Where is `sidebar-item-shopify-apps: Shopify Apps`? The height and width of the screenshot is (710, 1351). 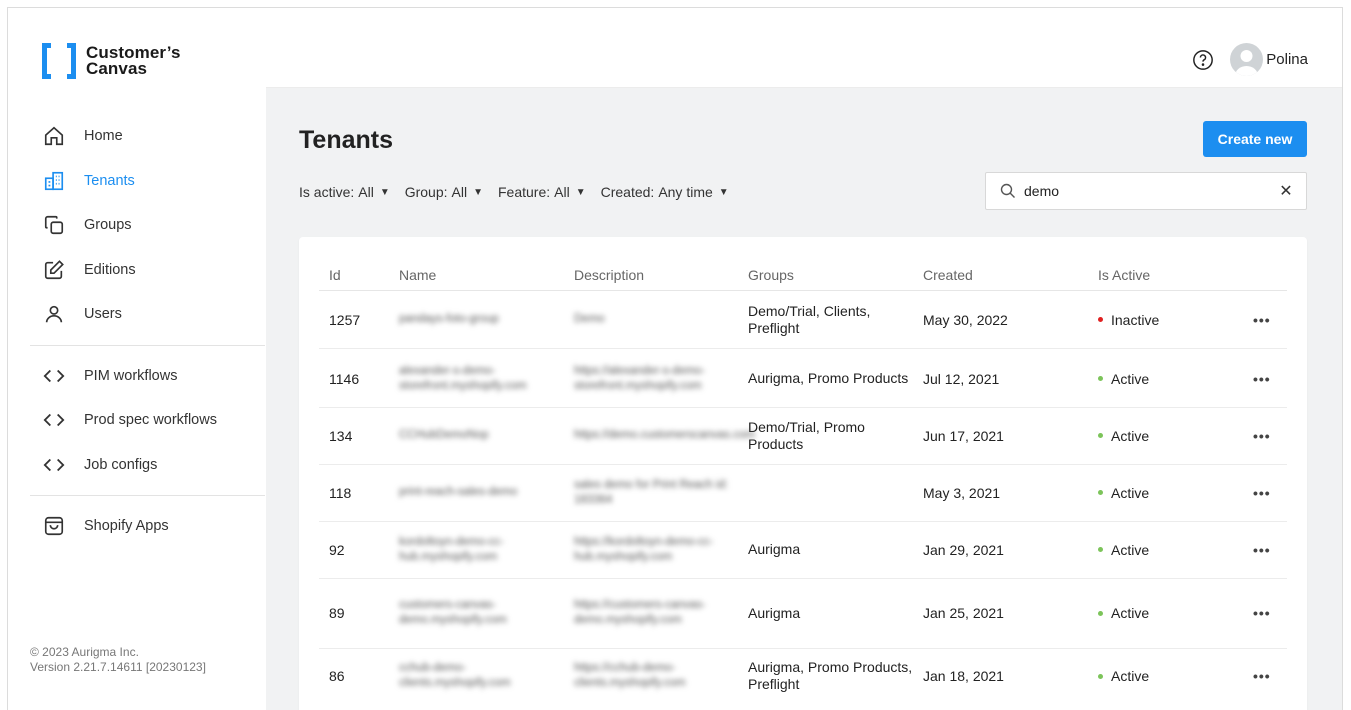 sidebar-item-shopify-apps: Shopify Apps is located at coordinates (136, 526).